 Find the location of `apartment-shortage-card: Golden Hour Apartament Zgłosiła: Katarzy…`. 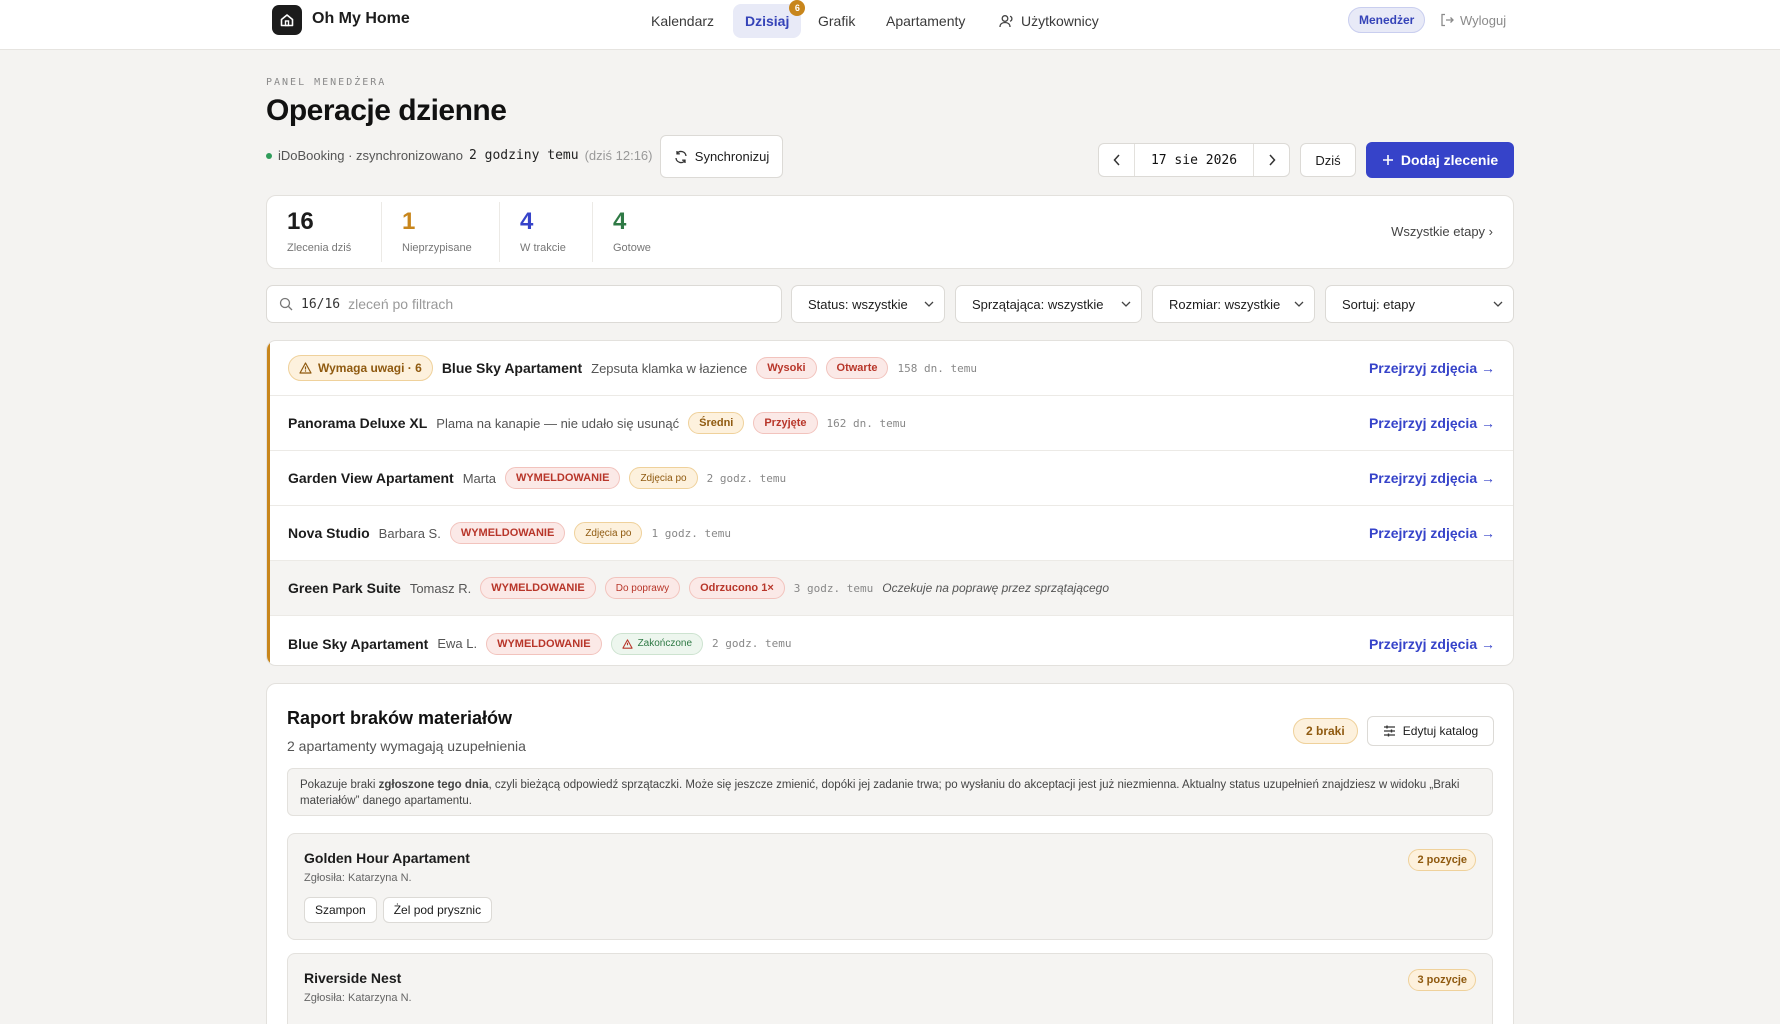

apartment-shortage-card: Golden Hour Apartament Zgłosiła: Katarzy… is located at coordinates (890, 886).